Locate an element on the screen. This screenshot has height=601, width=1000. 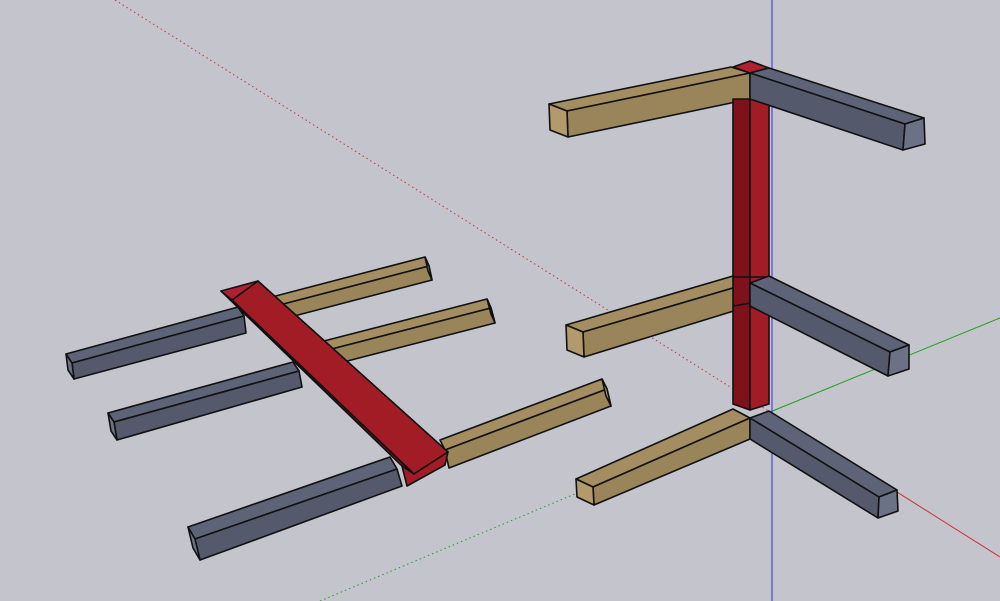
red-post is located at coordinates (751, 235).